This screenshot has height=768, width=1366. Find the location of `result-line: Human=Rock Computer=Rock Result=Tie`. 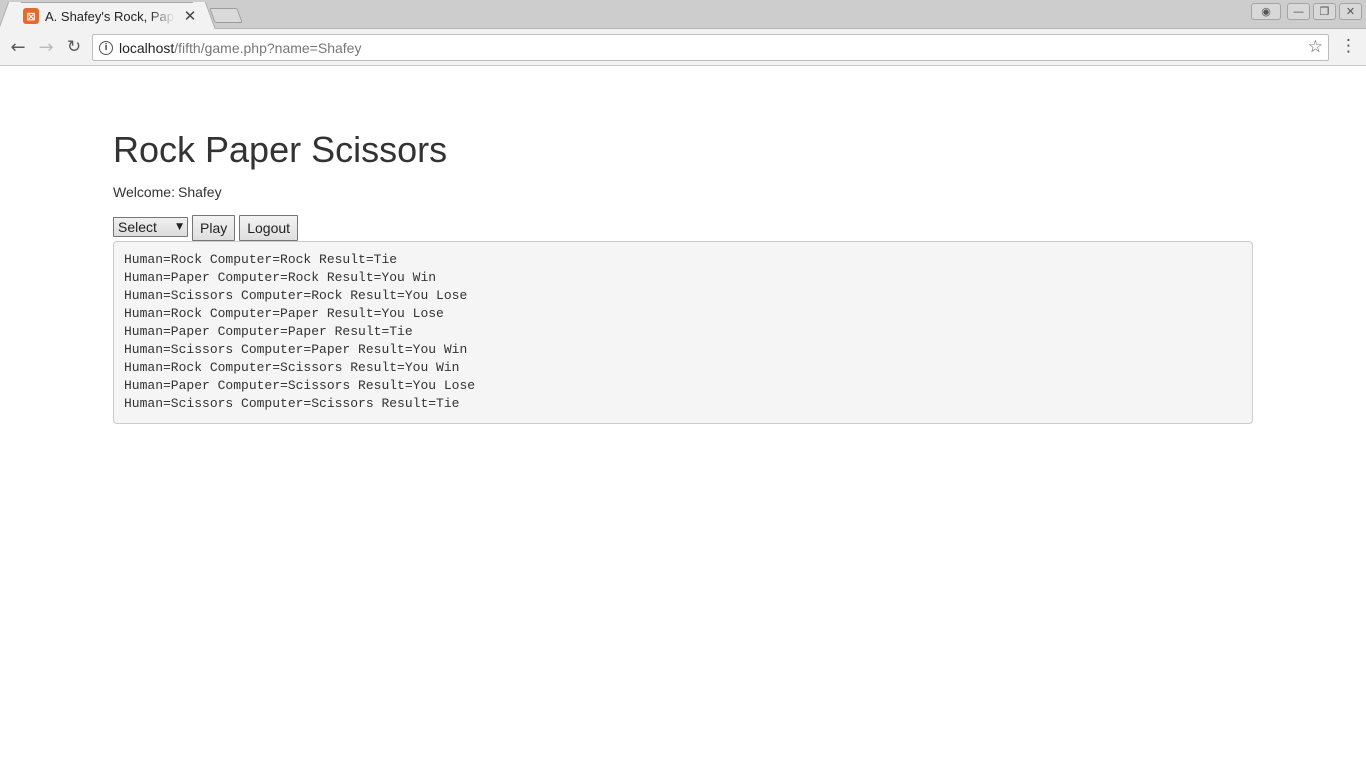

result-line: Human=Rock Computer=Rock Result=Tie is located at coordinates (261, 259).